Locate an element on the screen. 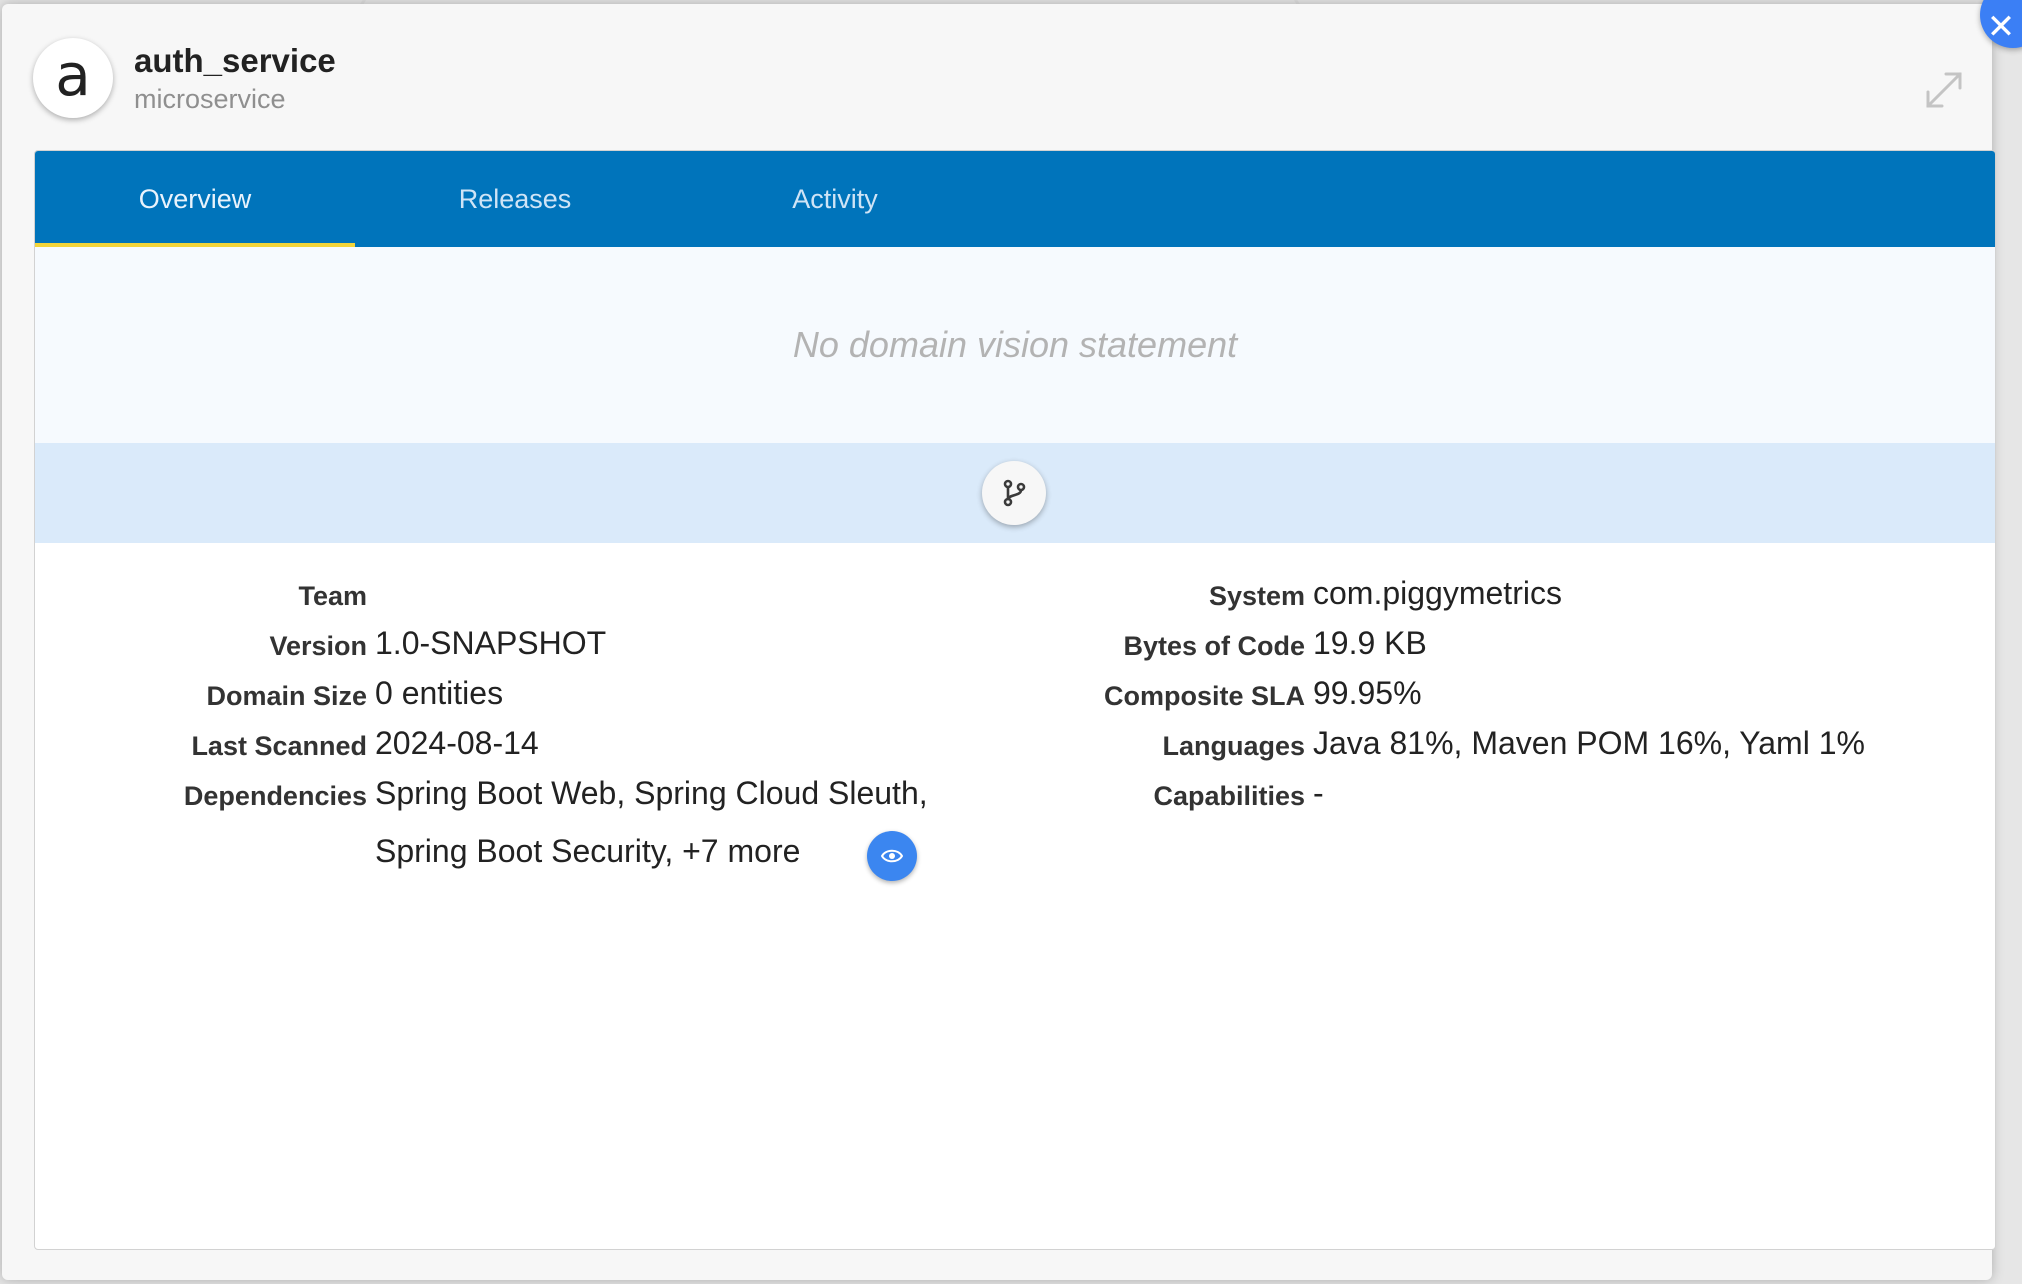 Image resolution: width=2022 pixels, height=1284 pixels. graph-button is located at coordinates (1014, 493).